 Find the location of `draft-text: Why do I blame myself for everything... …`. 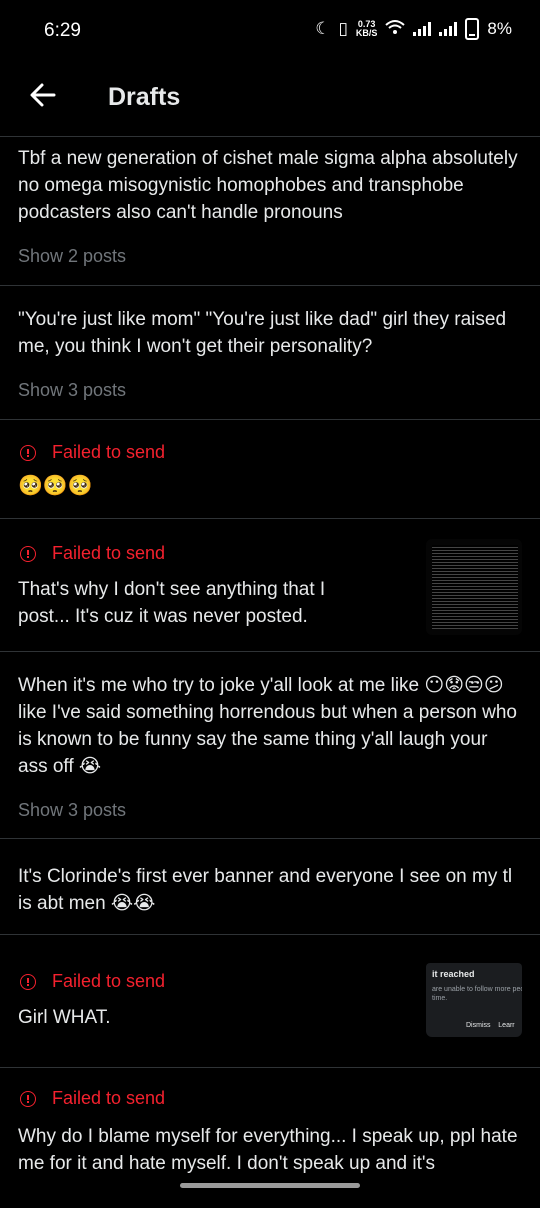

draft-text: Why do I blame myself for everything... … is located at coordinates (268, 1150).